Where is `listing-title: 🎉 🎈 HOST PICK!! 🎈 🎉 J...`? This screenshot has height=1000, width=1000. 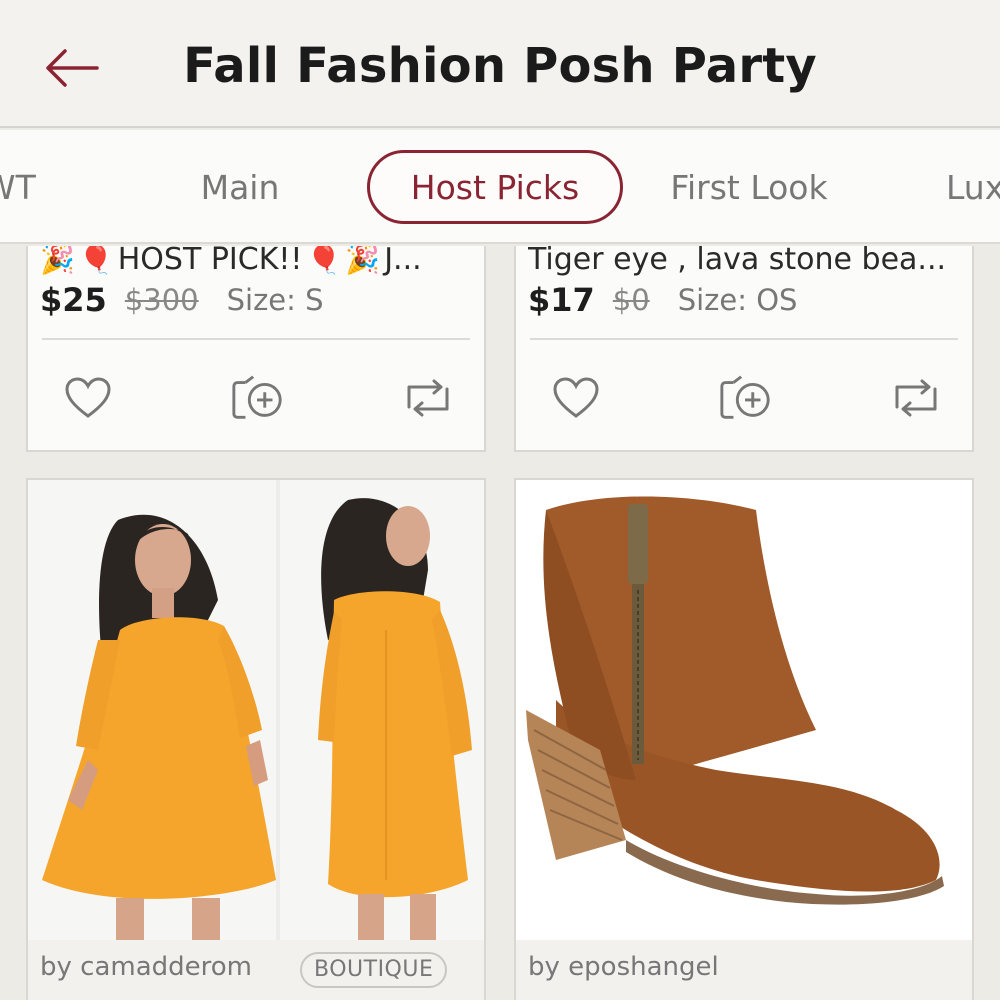 listing-title: 🎉 🎈 HOST PICK!! 🎈 🎉 J... is located at coordinates (258, 264).